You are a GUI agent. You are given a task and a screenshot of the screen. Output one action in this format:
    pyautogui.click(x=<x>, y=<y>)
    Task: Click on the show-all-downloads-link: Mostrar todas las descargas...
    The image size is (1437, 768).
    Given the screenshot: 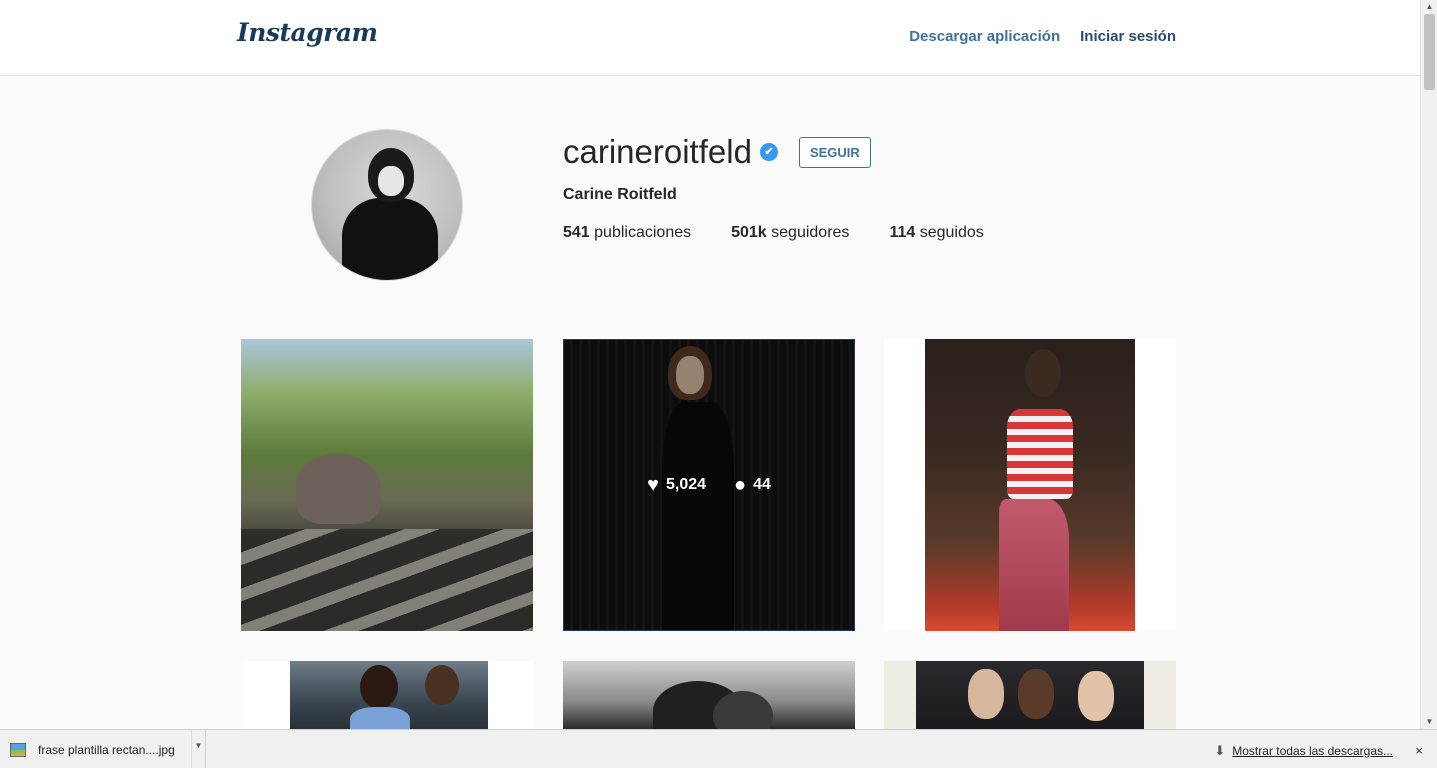 What is the action you would take?
    pyautogui.click(x=1312, y=751)
    